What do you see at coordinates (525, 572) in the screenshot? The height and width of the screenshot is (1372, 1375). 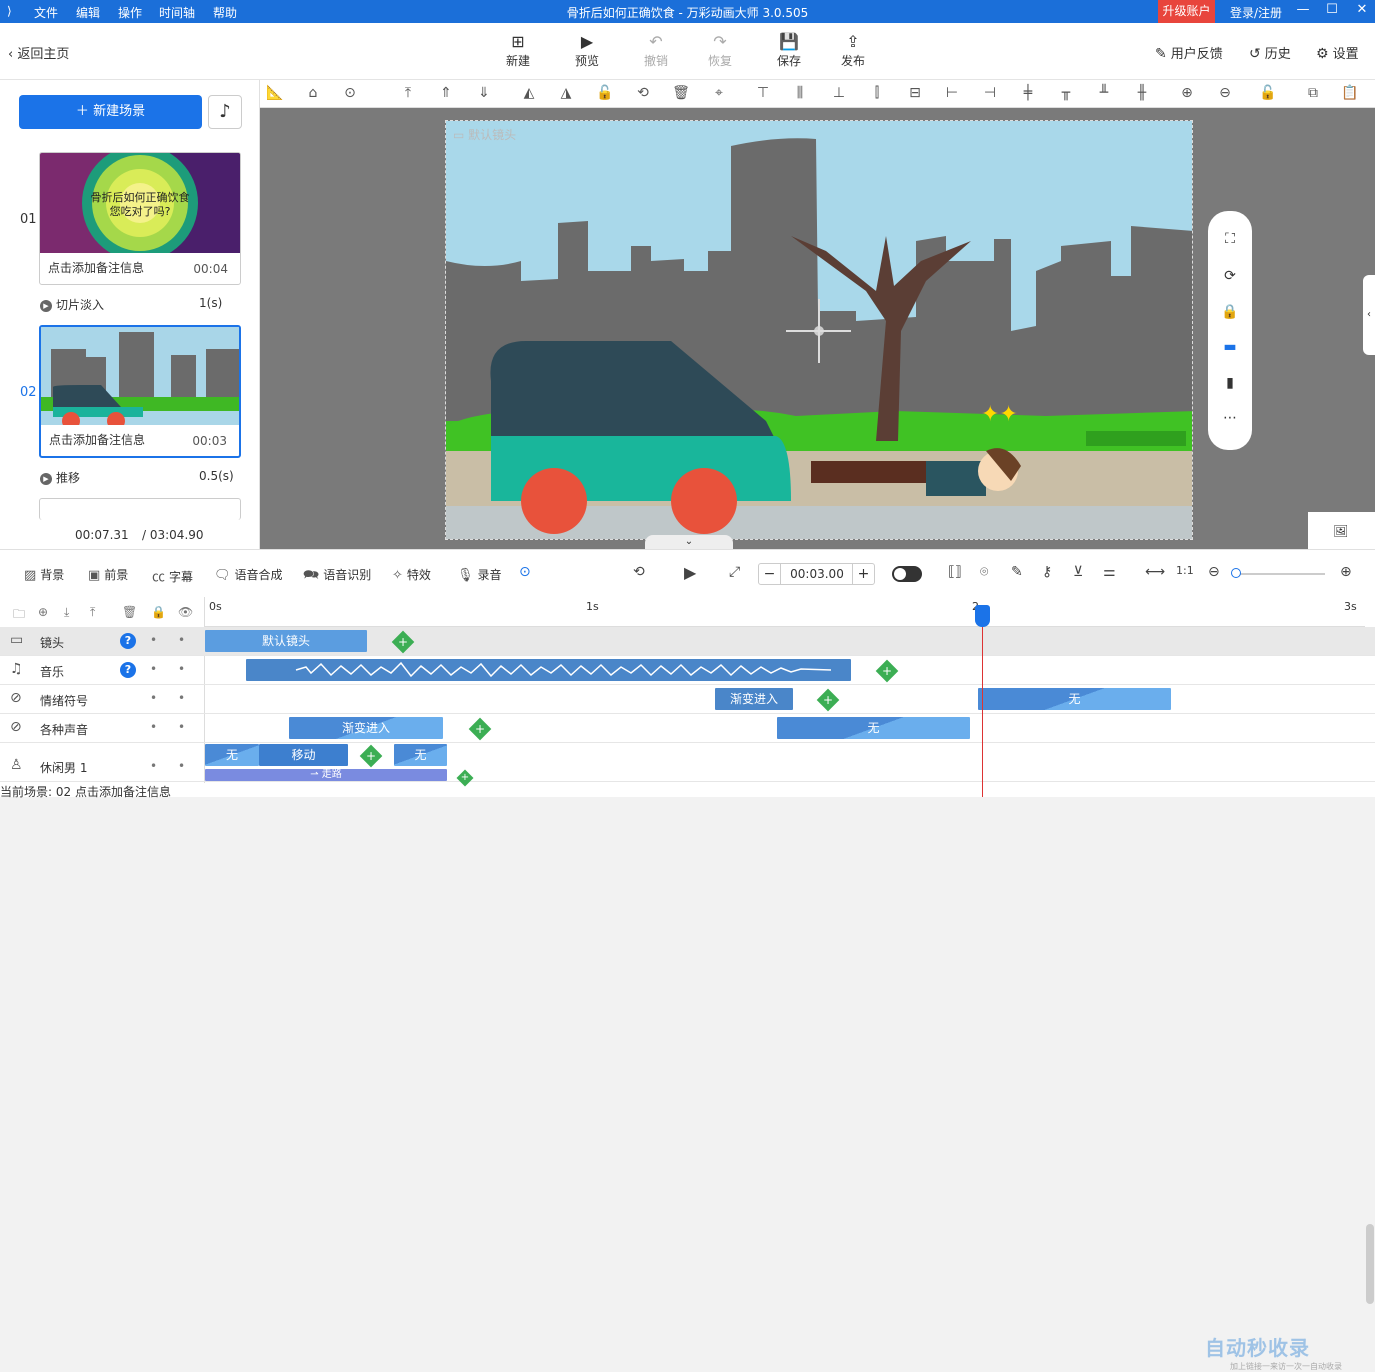 I see `more-options-icon: ⊙` at bounding box center [525, 572].